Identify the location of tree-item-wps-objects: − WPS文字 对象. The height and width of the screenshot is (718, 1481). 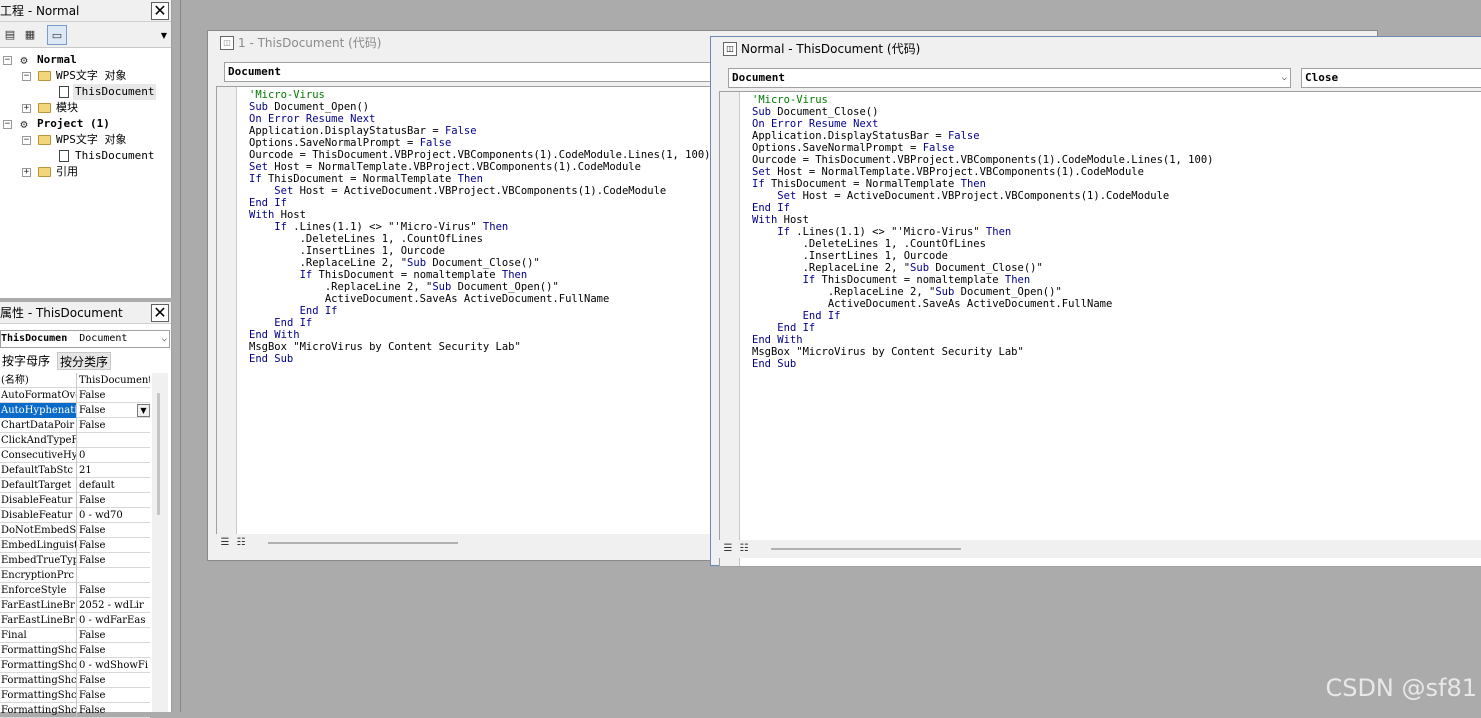
(85, 76).